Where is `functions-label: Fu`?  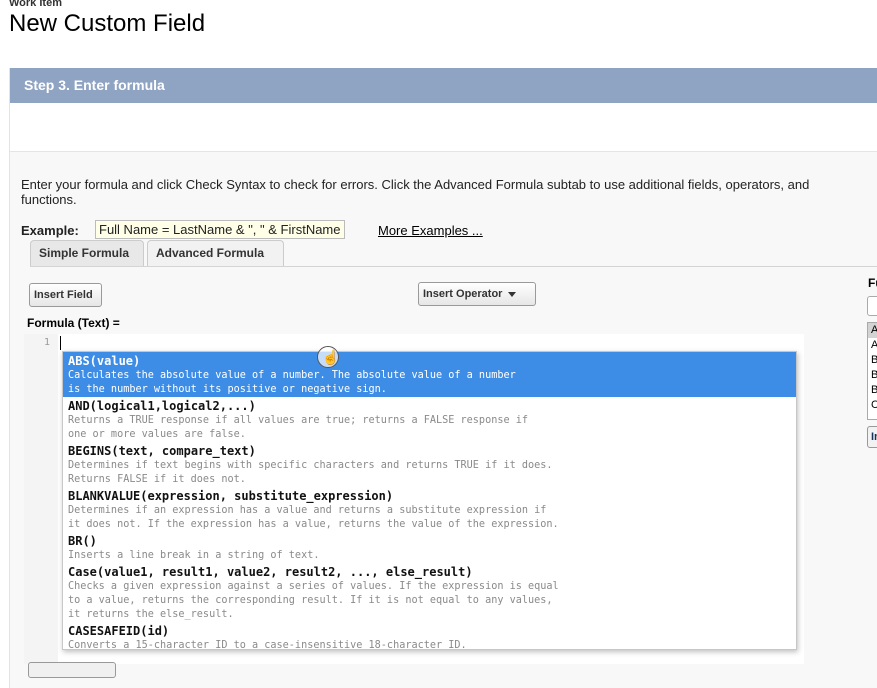
functions-label: Fu is located at coordinates (872, 283).